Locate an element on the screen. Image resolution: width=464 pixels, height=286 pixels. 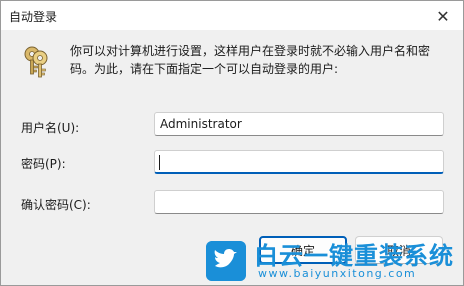
password-field is located at coordinates (299, 162).